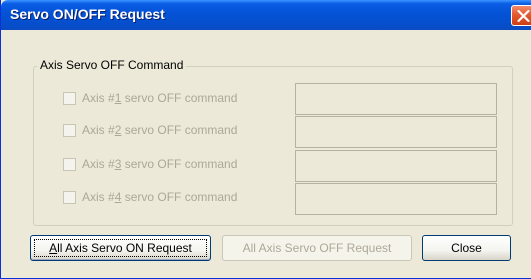 Image resolution: width=531 pixels, height=279 pixels. I want to click on axis-1-value-field, so click(396, 99).